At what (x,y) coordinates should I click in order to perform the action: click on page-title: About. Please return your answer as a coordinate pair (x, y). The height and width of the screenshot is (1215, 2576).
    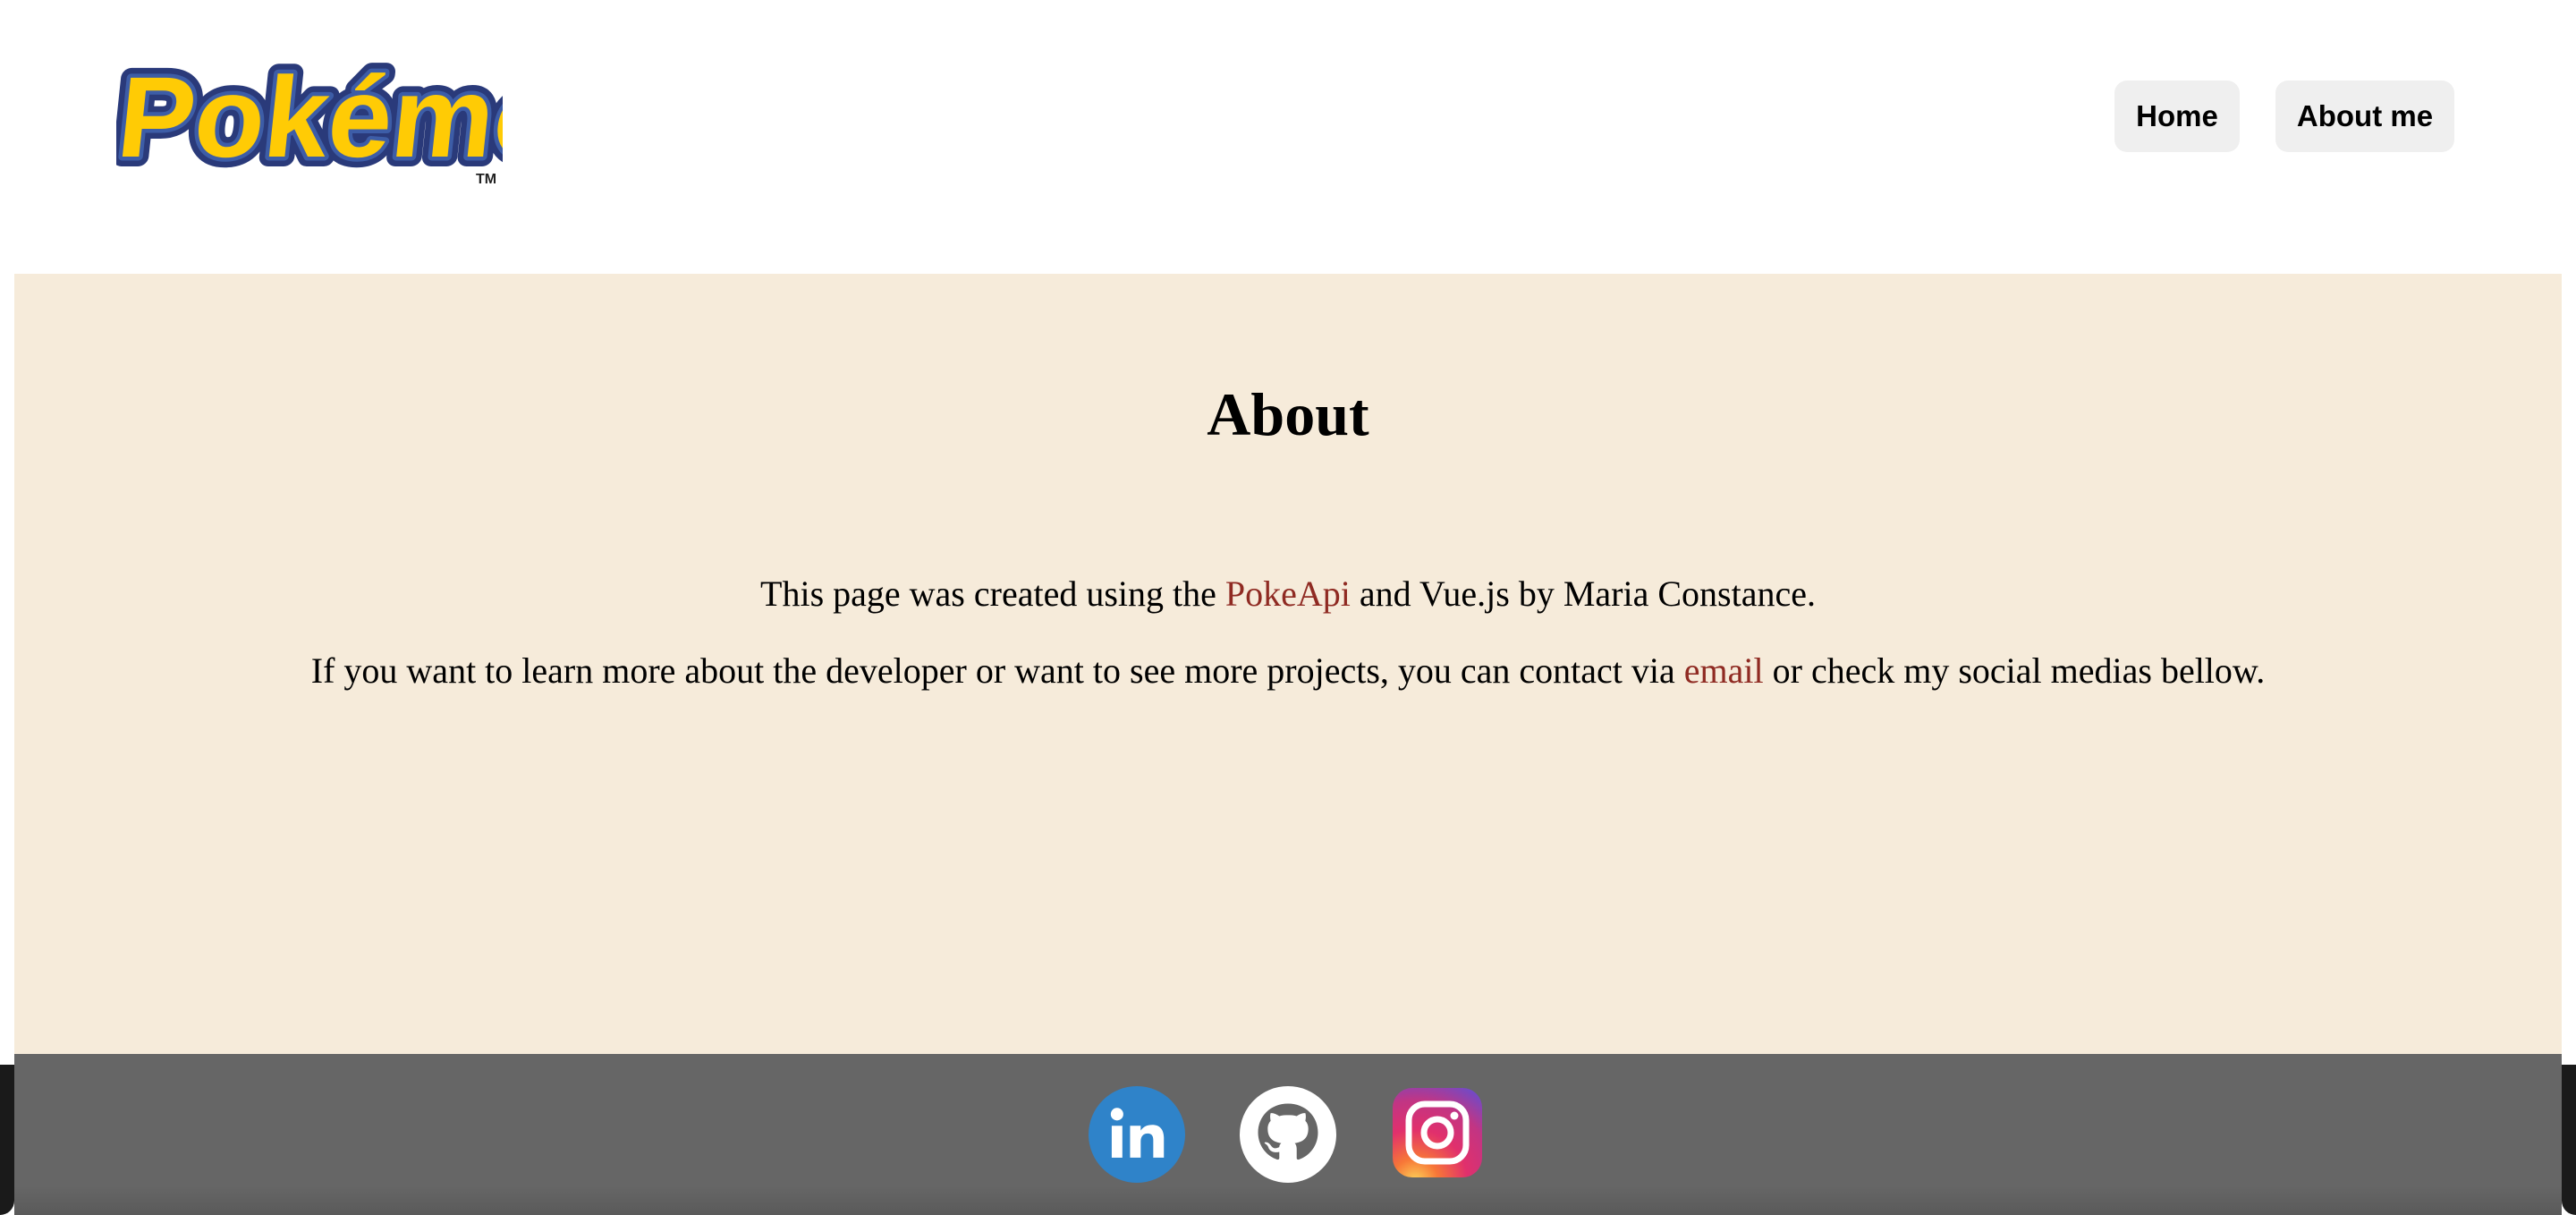
    Looking at the image, I should click on (1288, 414).